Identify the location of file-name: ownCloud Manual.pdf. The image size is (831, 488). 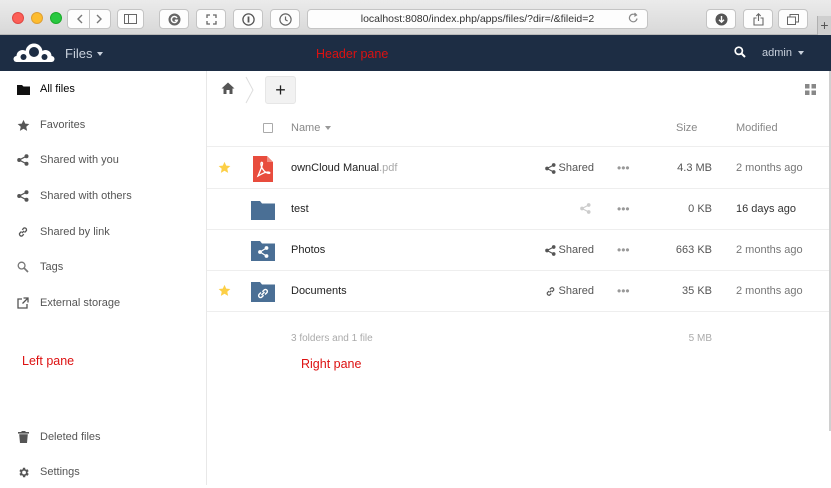
(344, 168).